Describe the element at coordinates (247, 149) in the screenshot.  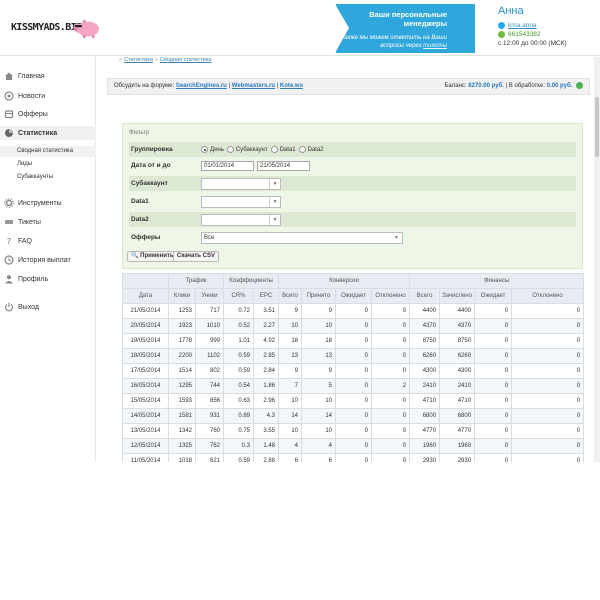
I see `grouping-subaccount-radio: Субаккаунт` at that location.